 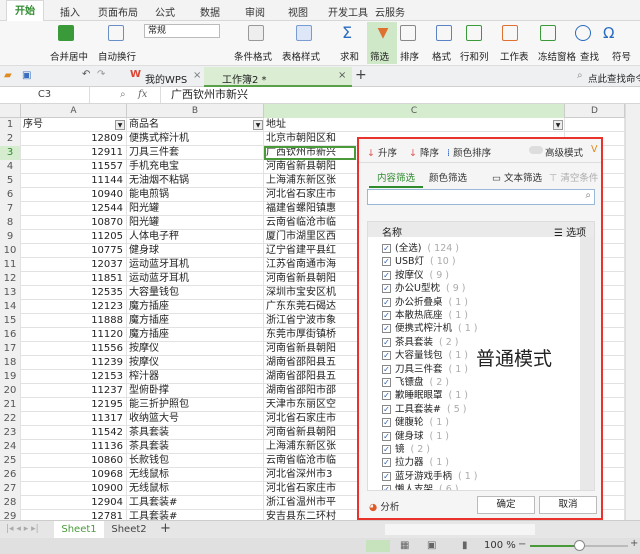 I want to click on row-number: 23, so click(x=10, y=433).